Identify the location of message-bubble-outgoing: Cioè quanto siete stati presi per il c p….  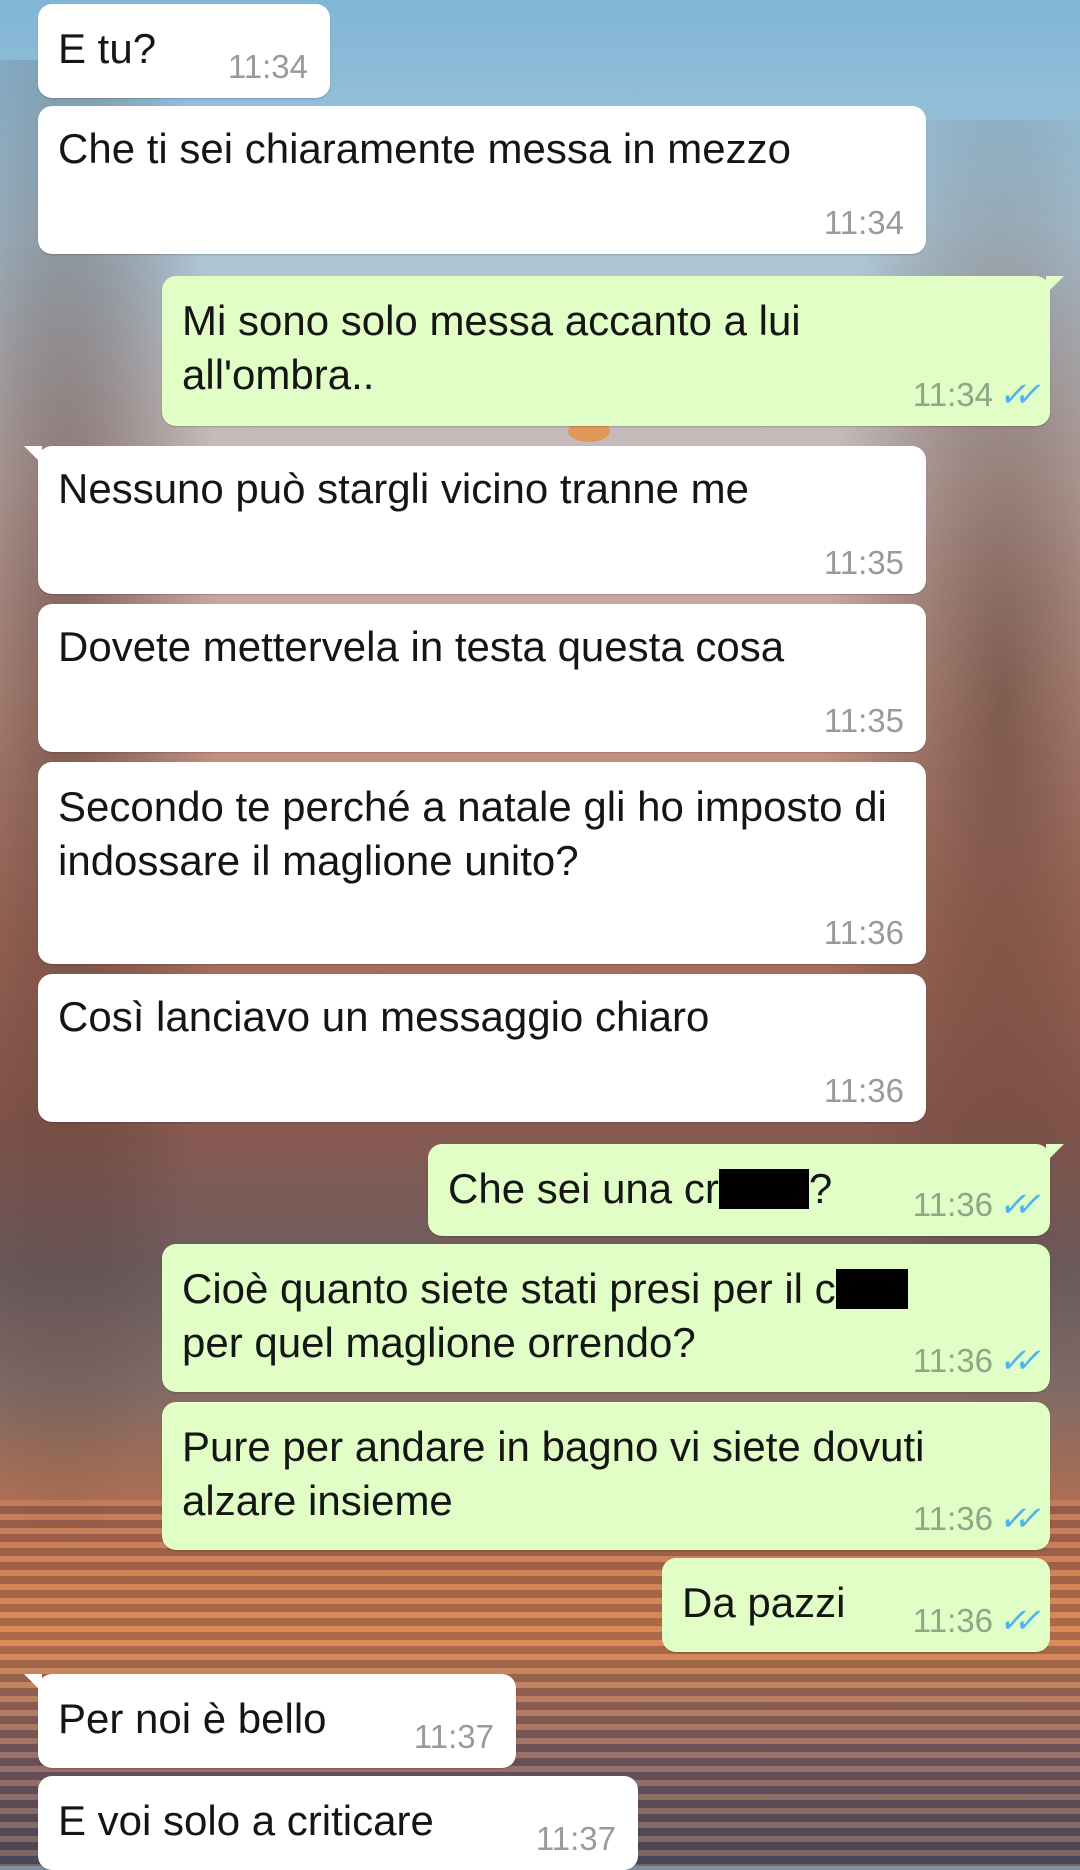
(606, 1318).